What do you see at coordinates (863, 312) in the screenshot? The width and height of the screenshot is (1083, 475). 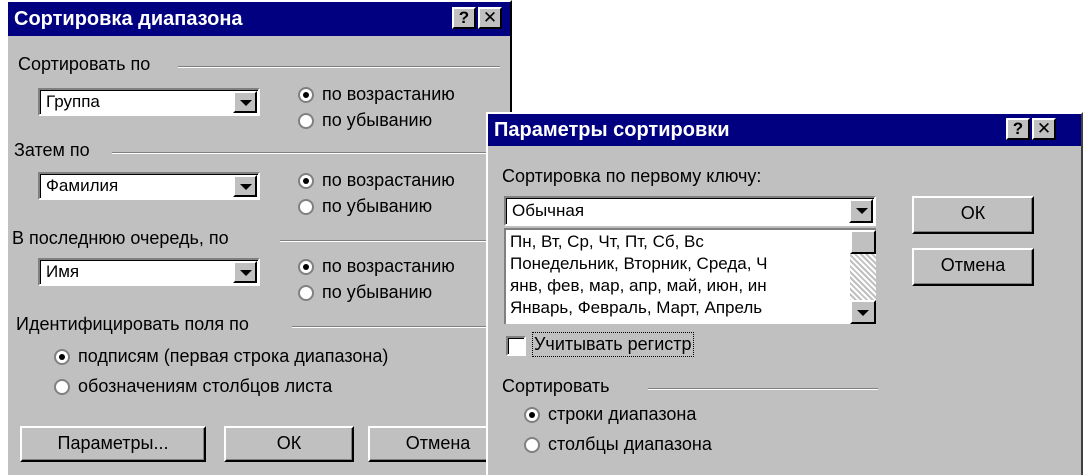 I see `scroll-down-arrow-icon` at bounding box center [863, 312].